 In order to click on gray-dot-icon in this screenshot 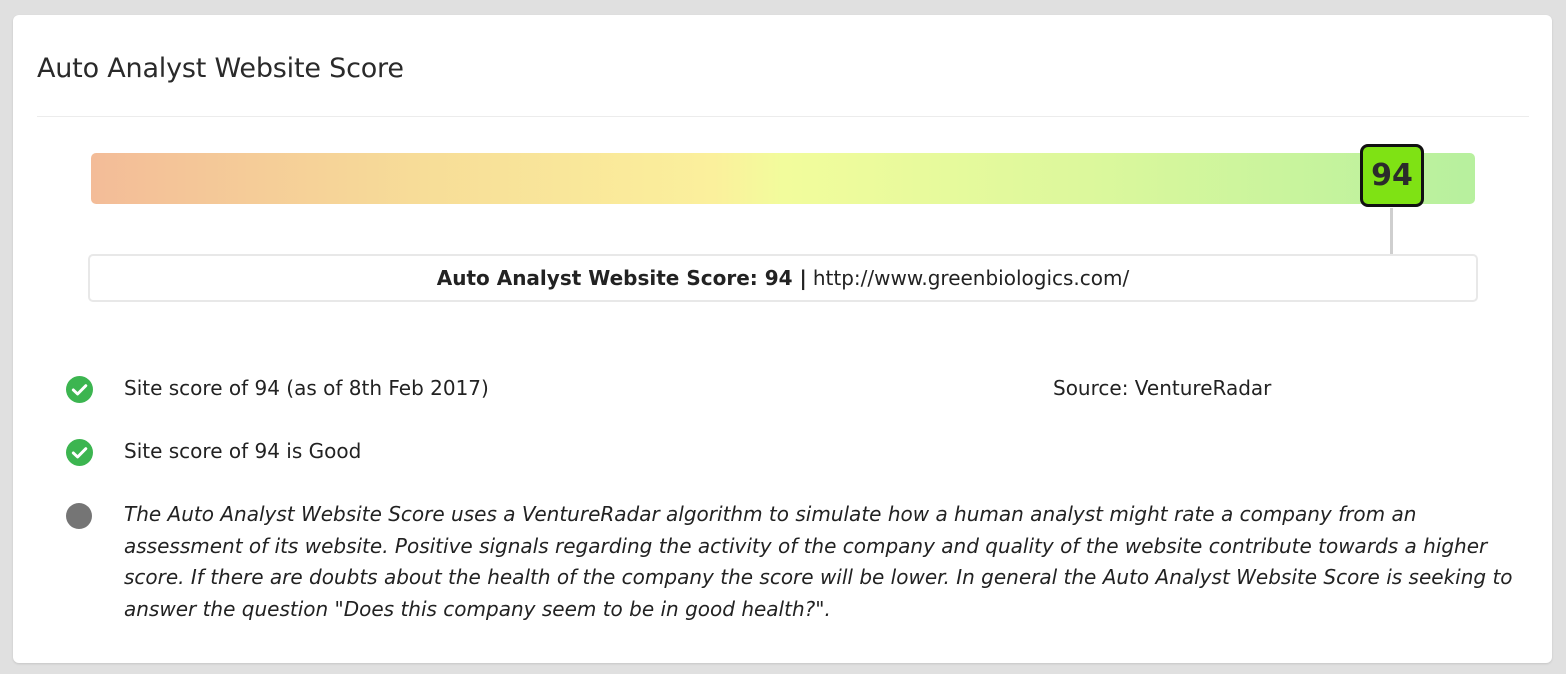, I will do `click(79, 516)`.